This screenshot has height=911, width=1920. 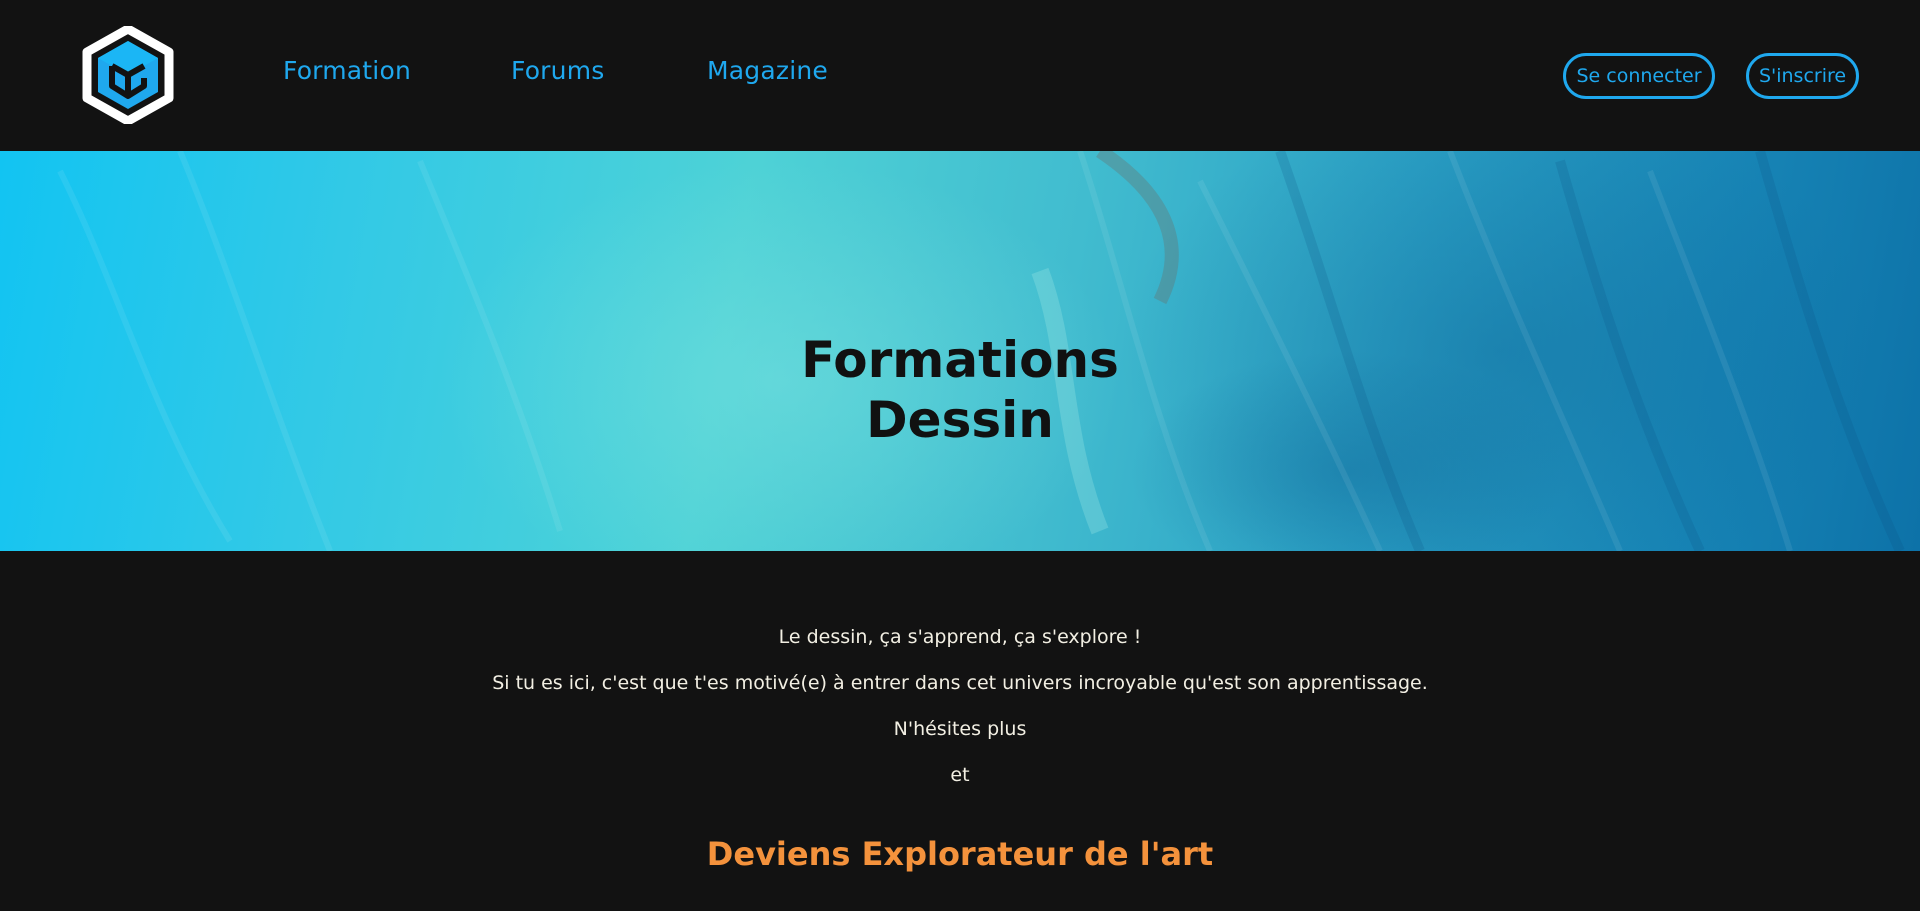 I want to click on page-title: Formations Dessin, so click(x=960, y=390).